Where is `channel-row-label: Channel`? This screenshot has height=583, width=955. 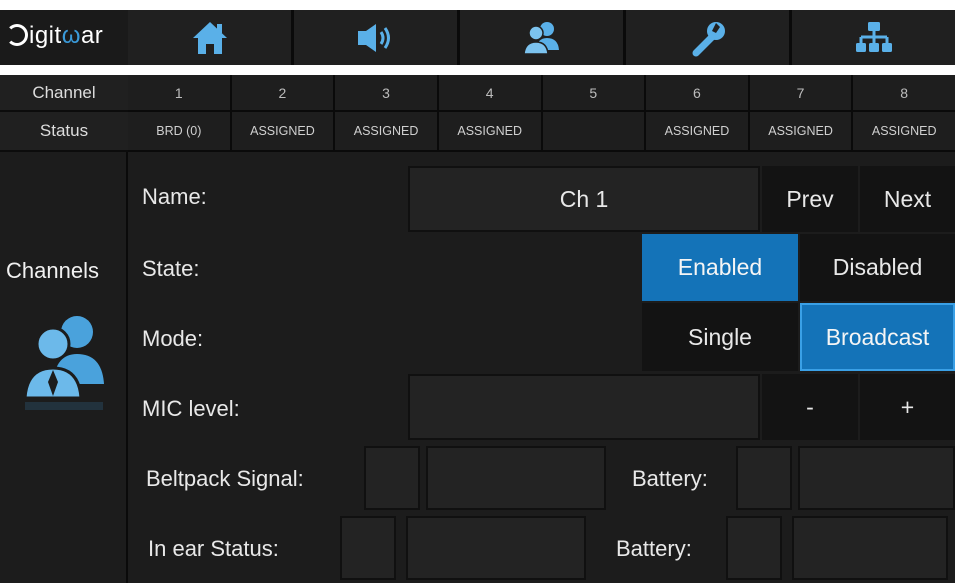
channel-row-label: Channel is located at coordinates (64, 93).